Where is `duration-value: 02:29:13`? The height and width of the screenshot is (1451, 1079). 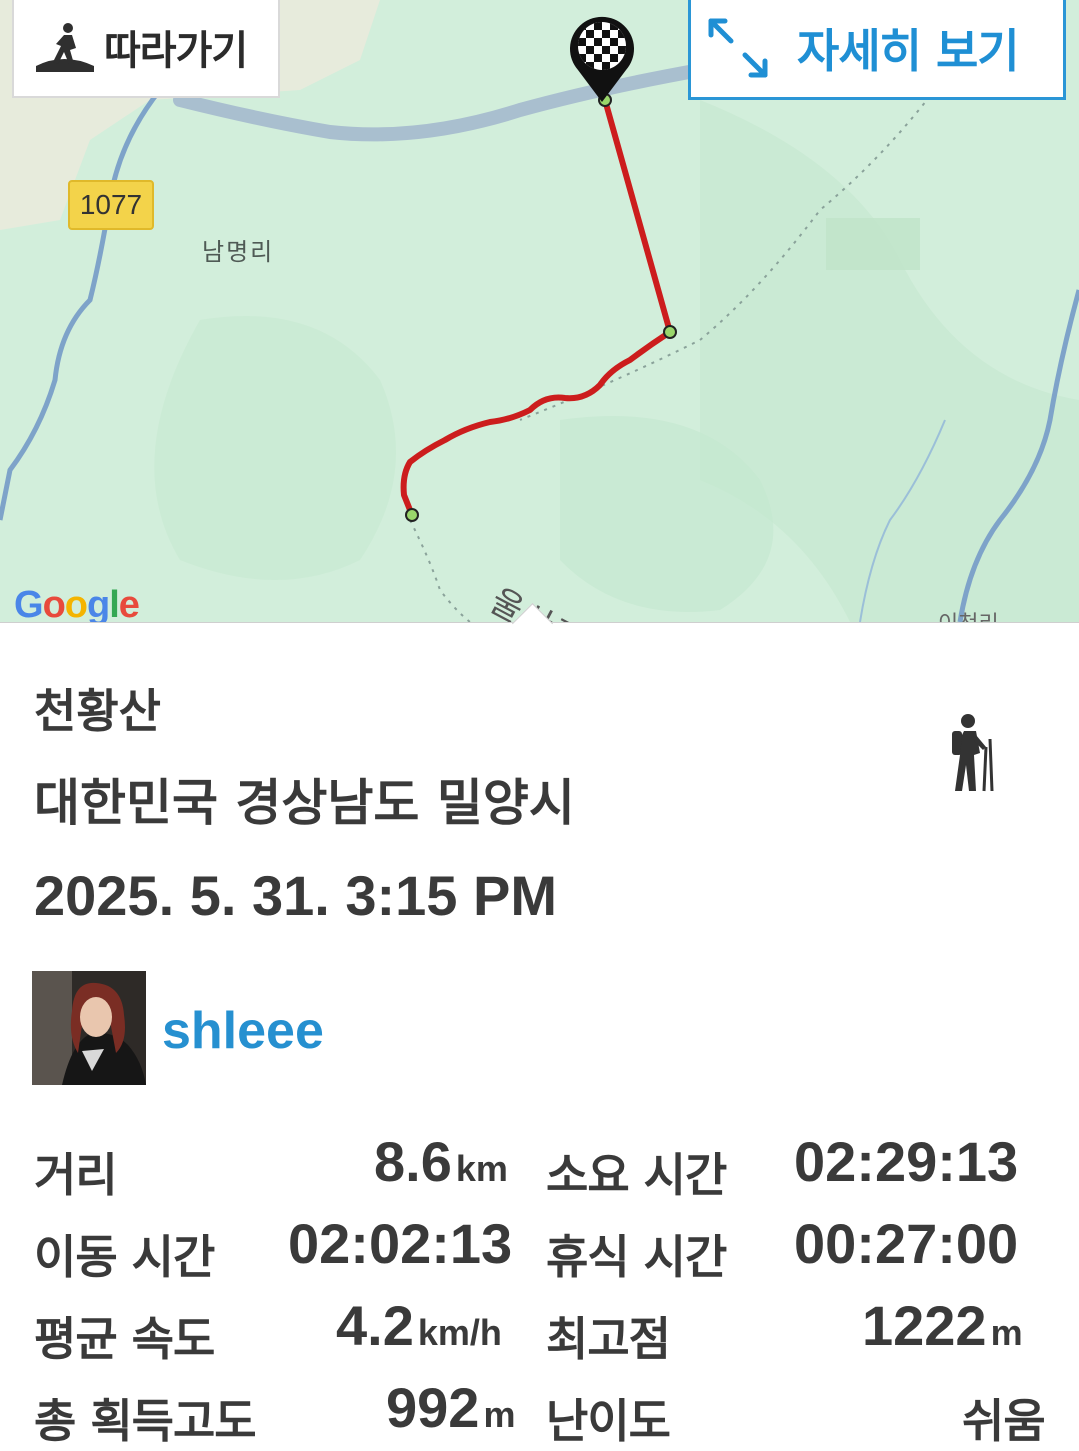
duration-value: 02:29:13 is located at coordinates (906, 1161).